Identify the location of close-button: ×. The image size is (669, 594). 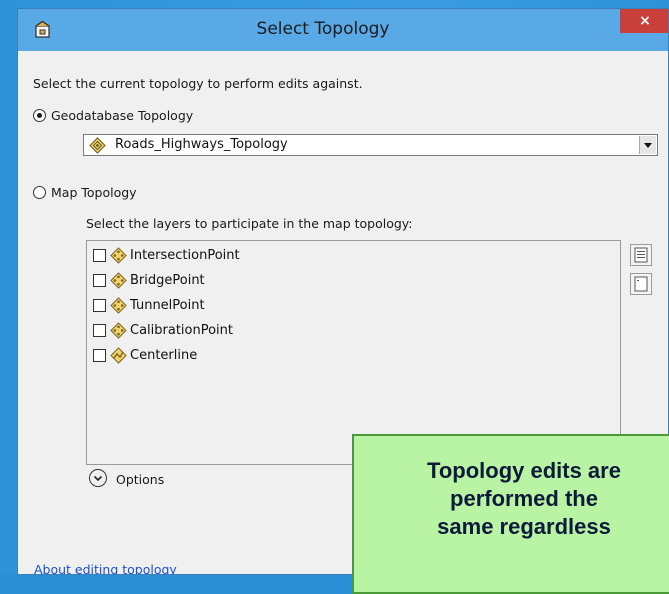
(644, 21).